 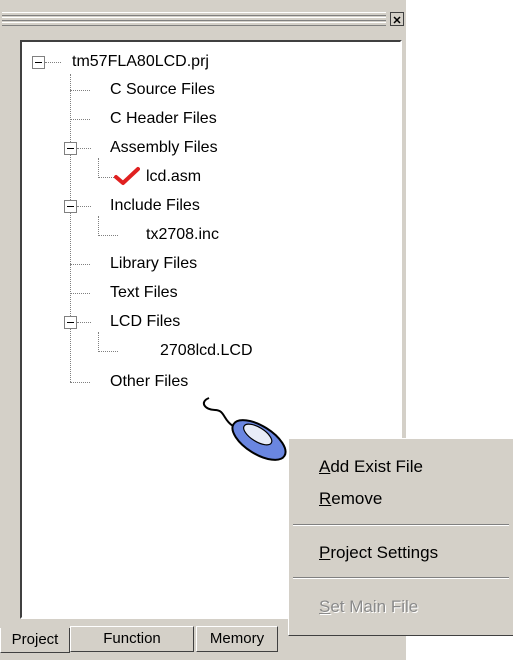 What do you see at coordinates (153, 264) in the screenshot?
I see `tree-folder-library: Library Files` at bounding box center [153, 264].